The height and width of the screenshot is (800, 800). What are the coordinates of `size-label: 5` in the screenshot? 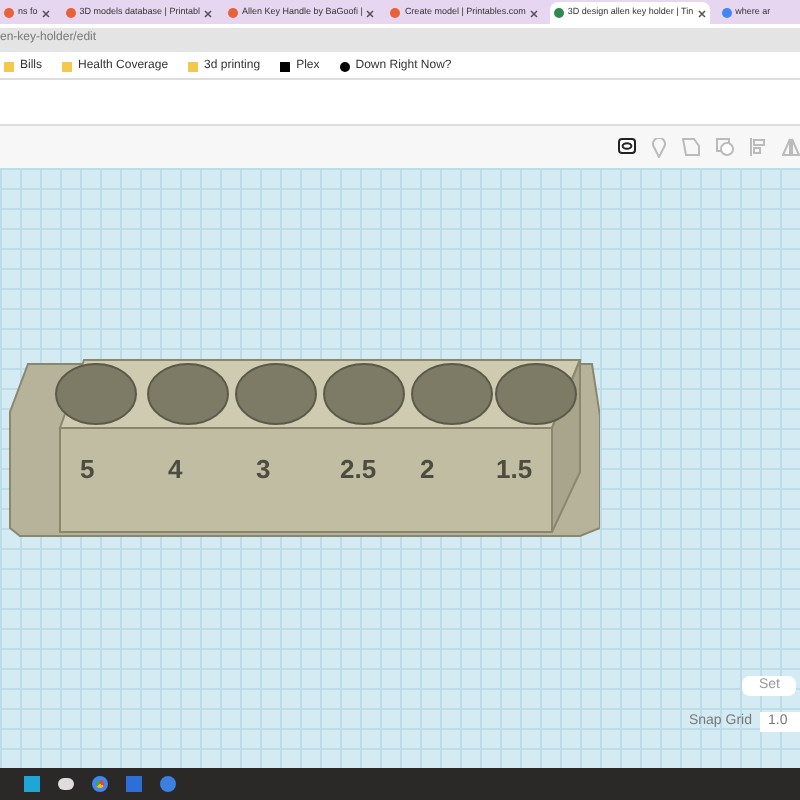 It's located at (87, 470).